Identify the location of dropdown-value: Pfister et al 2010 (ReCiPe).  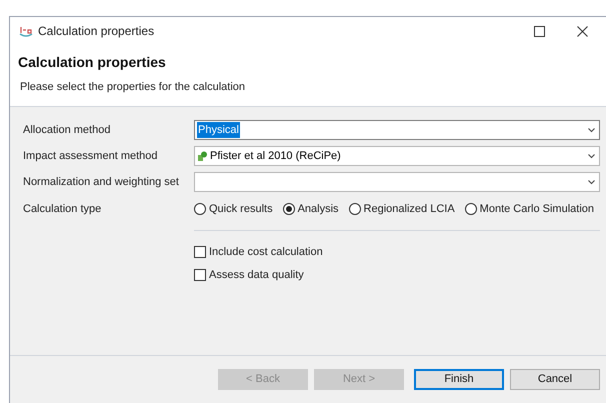
(275, 156).